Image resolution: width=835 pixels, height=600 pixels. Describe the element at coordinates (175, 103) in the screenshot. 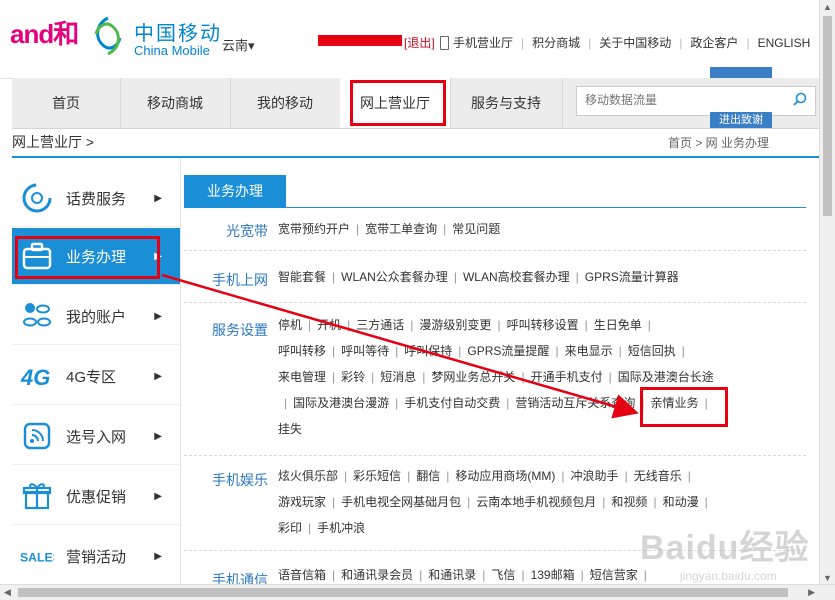

I see `nav-mall: 移动商城` at that location.